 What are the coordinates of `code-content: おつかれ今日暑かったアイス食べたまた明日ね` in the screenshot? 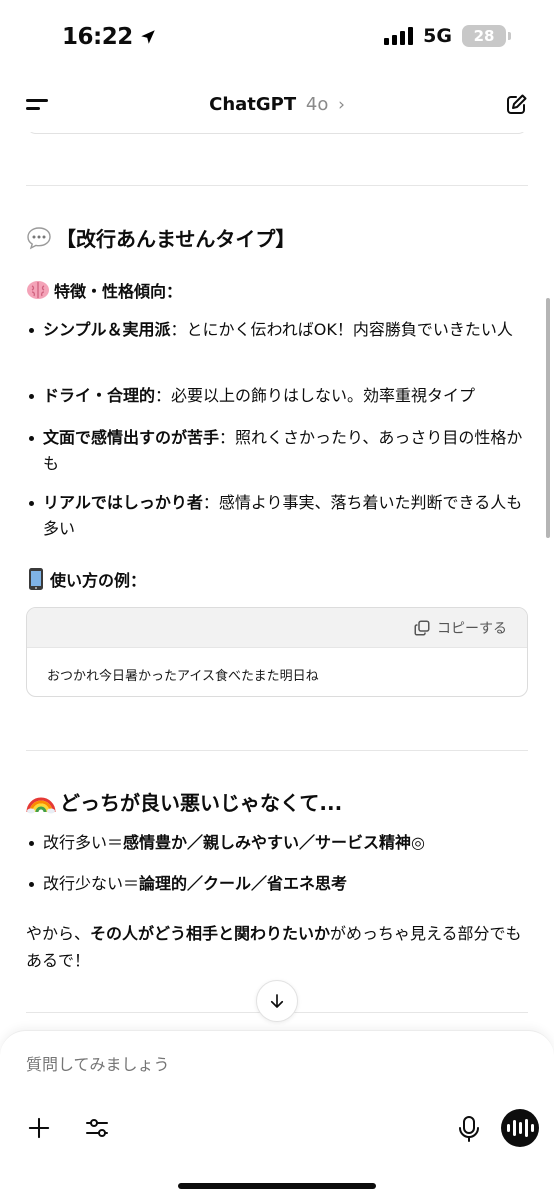 It's located at (183, 676).